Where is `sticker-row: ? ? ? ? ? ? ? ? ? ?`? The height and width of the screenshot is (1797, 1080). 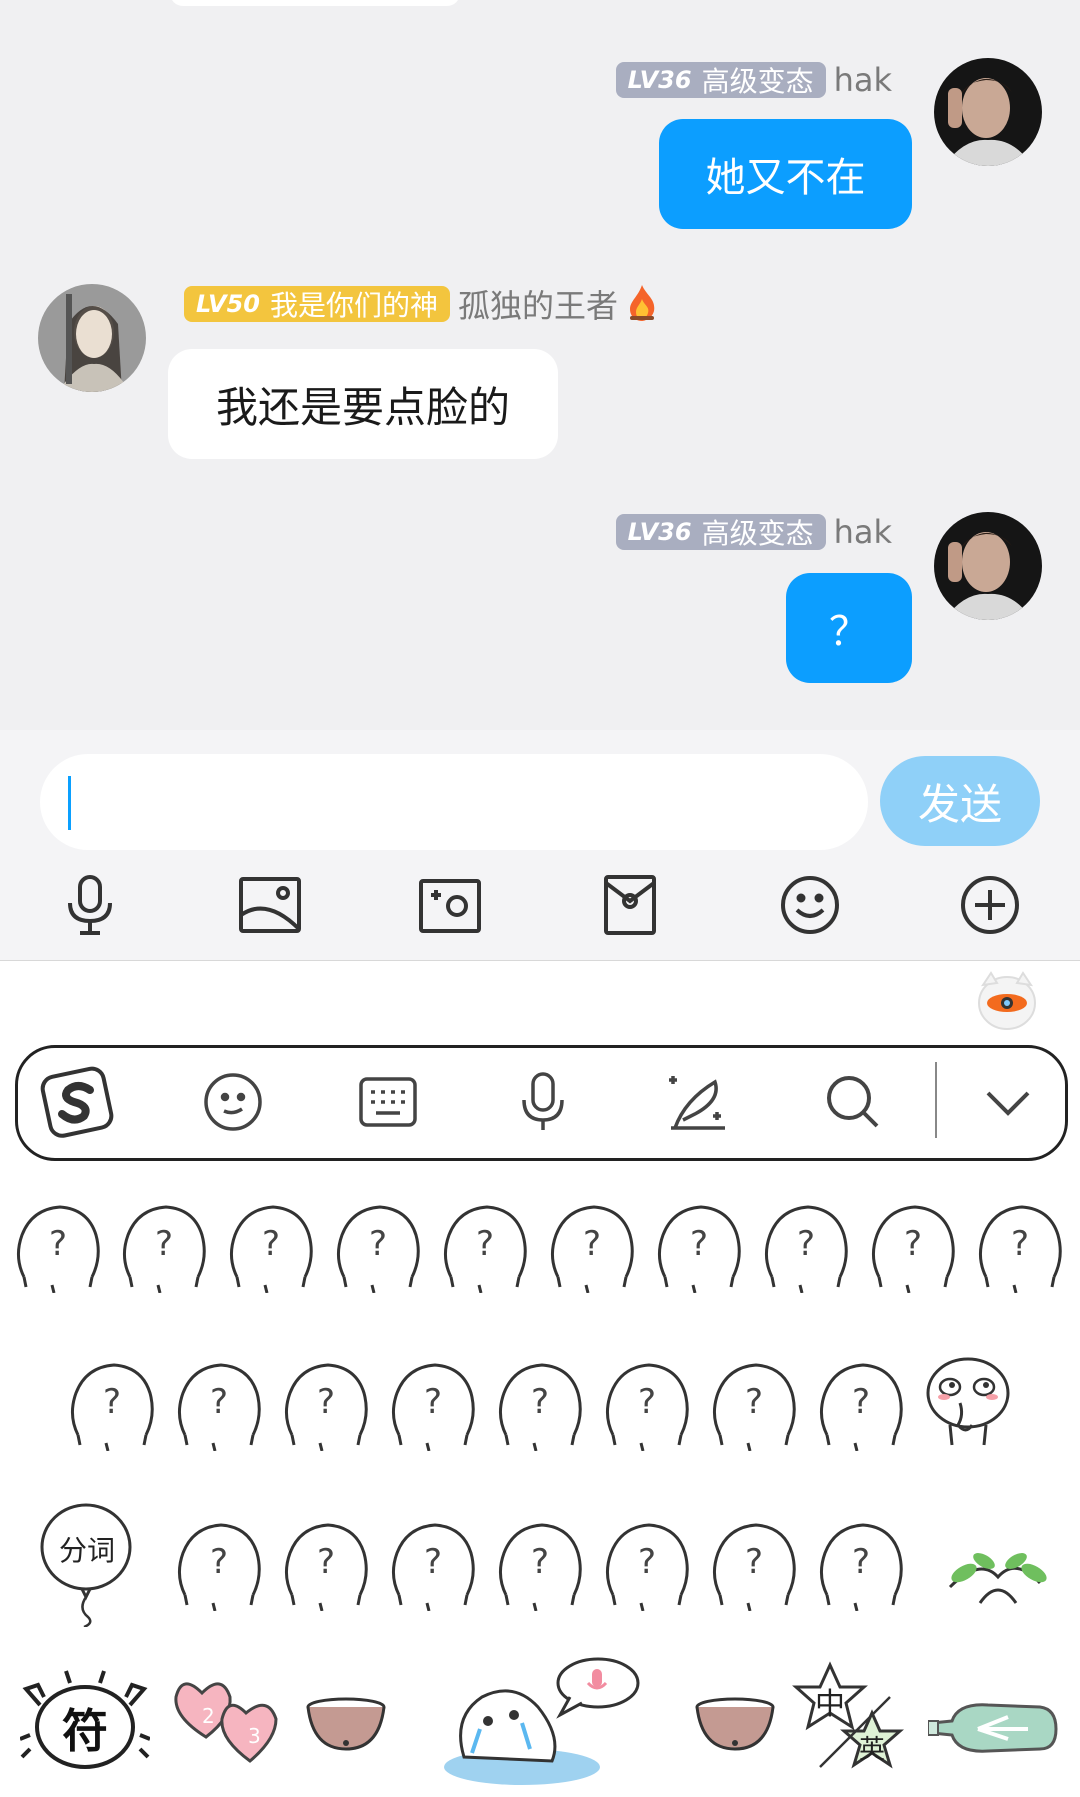 sticker-row: ? ? ? ? ? ? ? ? ? ? is located at coordinates (540, 1251).